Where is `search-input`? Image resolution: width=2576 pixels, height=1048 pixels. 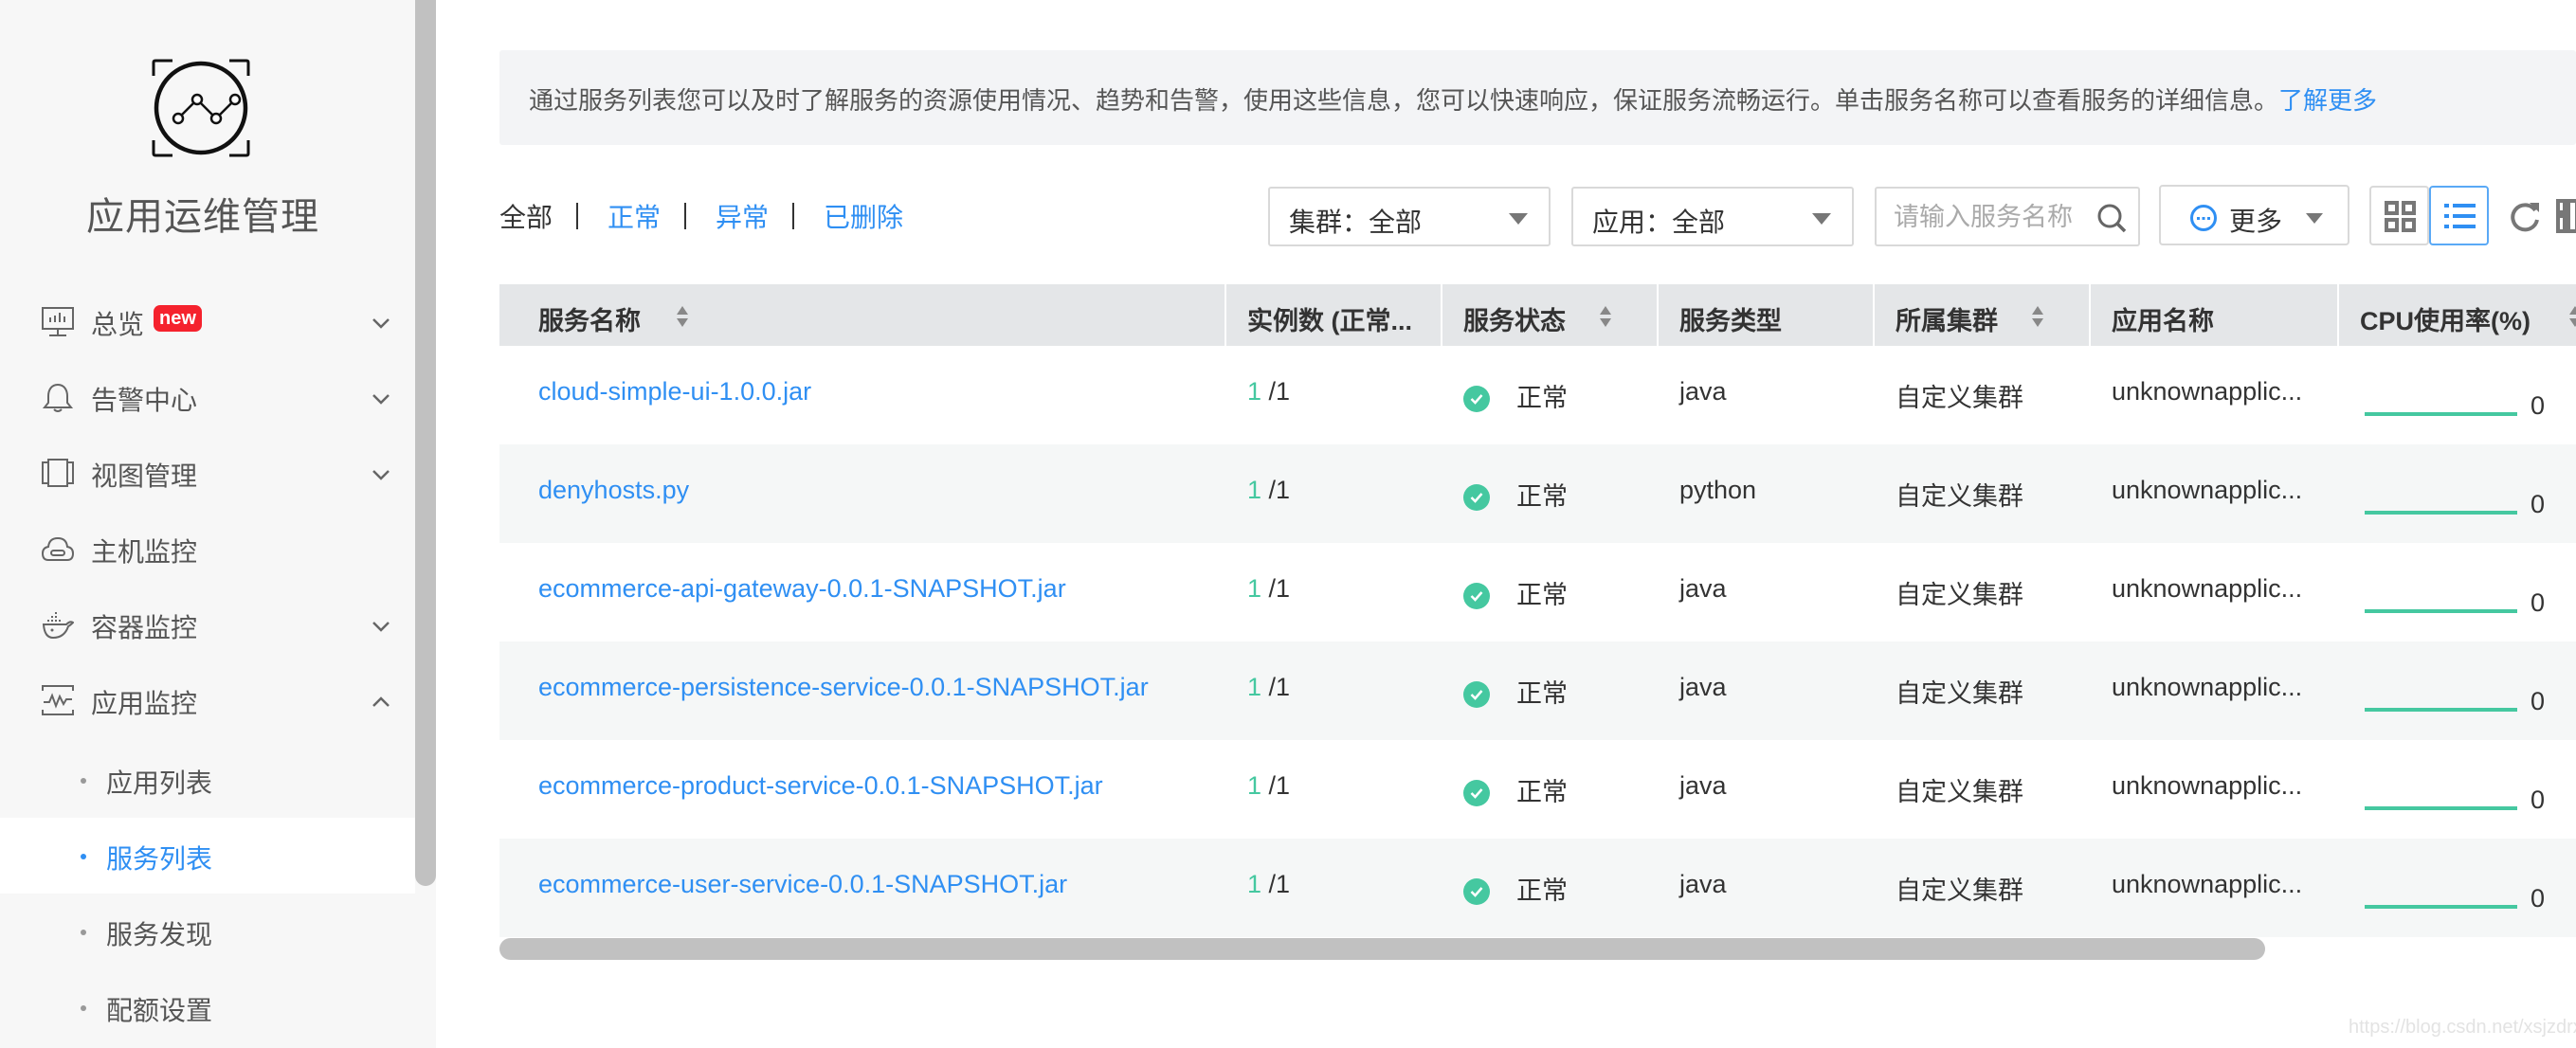 search-input is located at coordinates (1993, 217).